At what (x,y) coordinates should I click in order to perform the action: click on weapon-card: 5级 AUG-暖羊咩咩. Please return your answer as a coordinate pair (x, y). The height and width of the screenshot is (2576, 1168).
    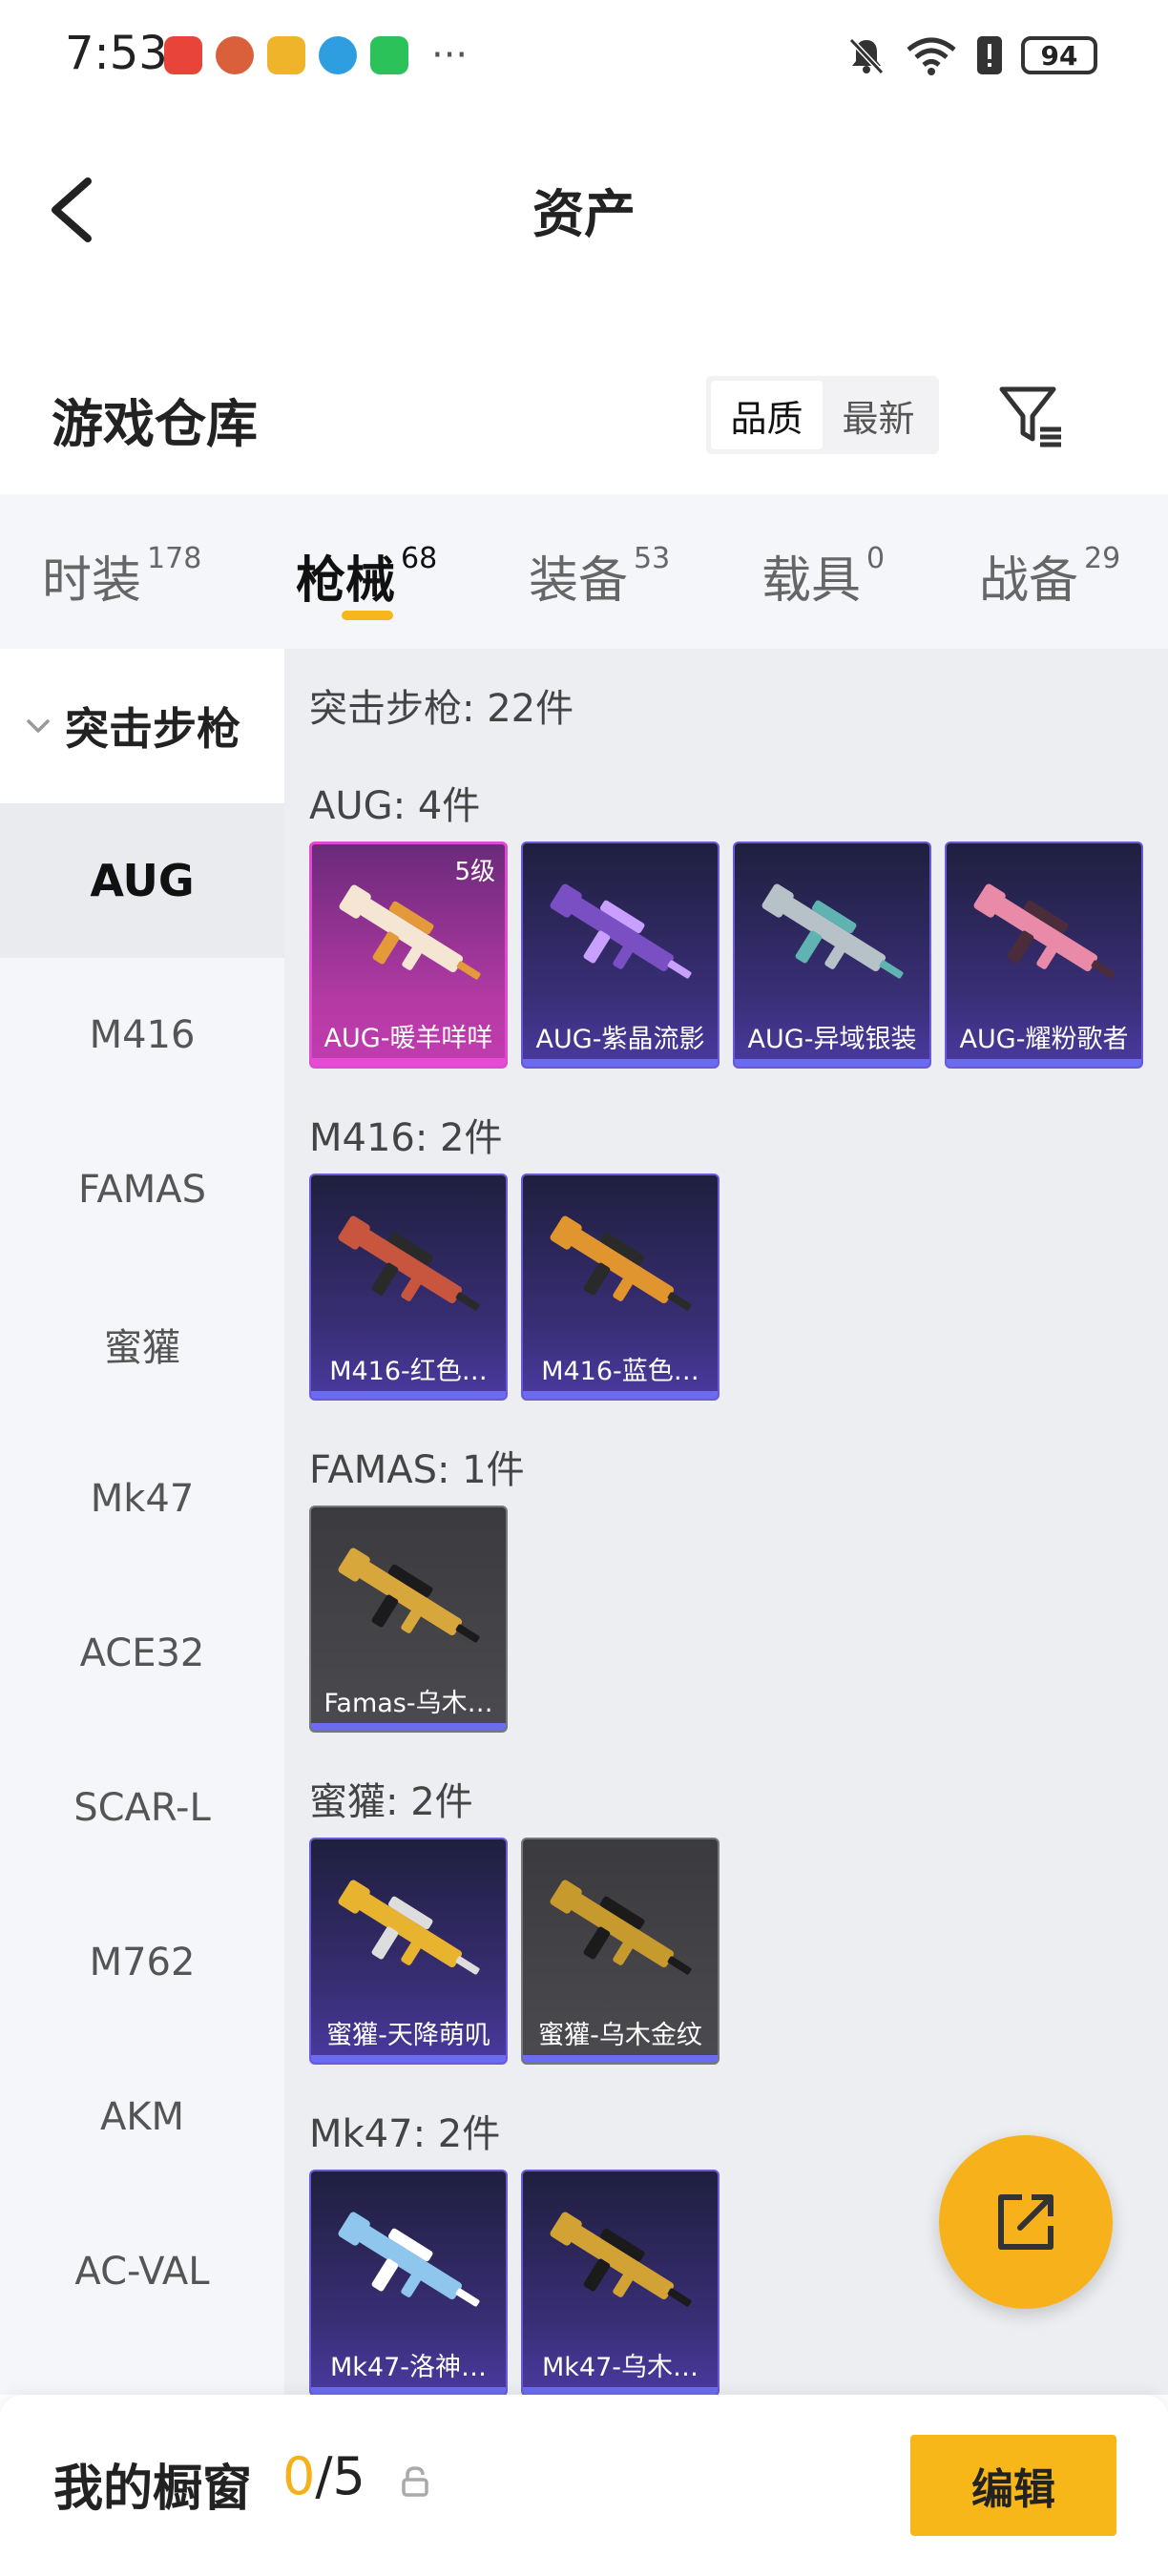
    Looking at the image, I should click on (408, 955).